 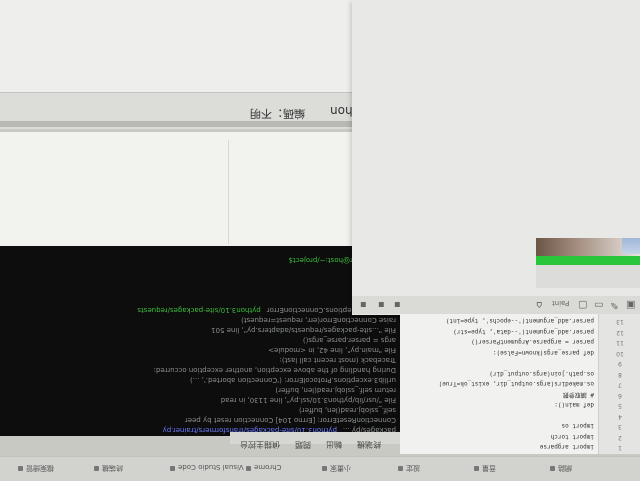 I want to click on line-number: 4, so click(x=620, y=416).